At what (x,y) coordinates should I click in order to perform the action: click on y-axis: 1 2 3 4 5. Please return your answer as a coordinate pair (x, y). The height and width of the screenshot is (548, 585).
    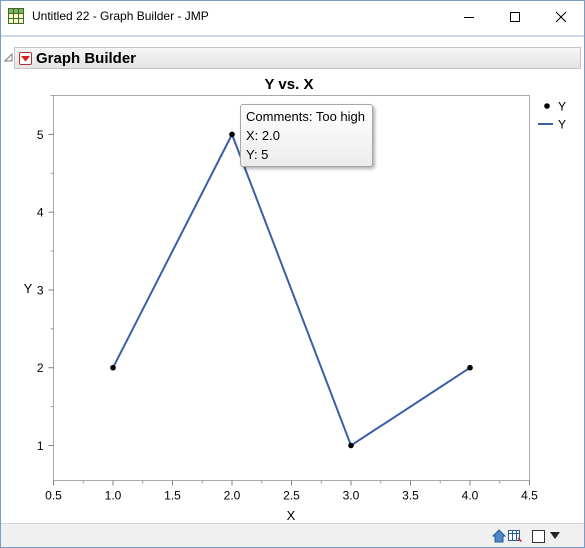
    Looking at the image, I should click on (45, 274).